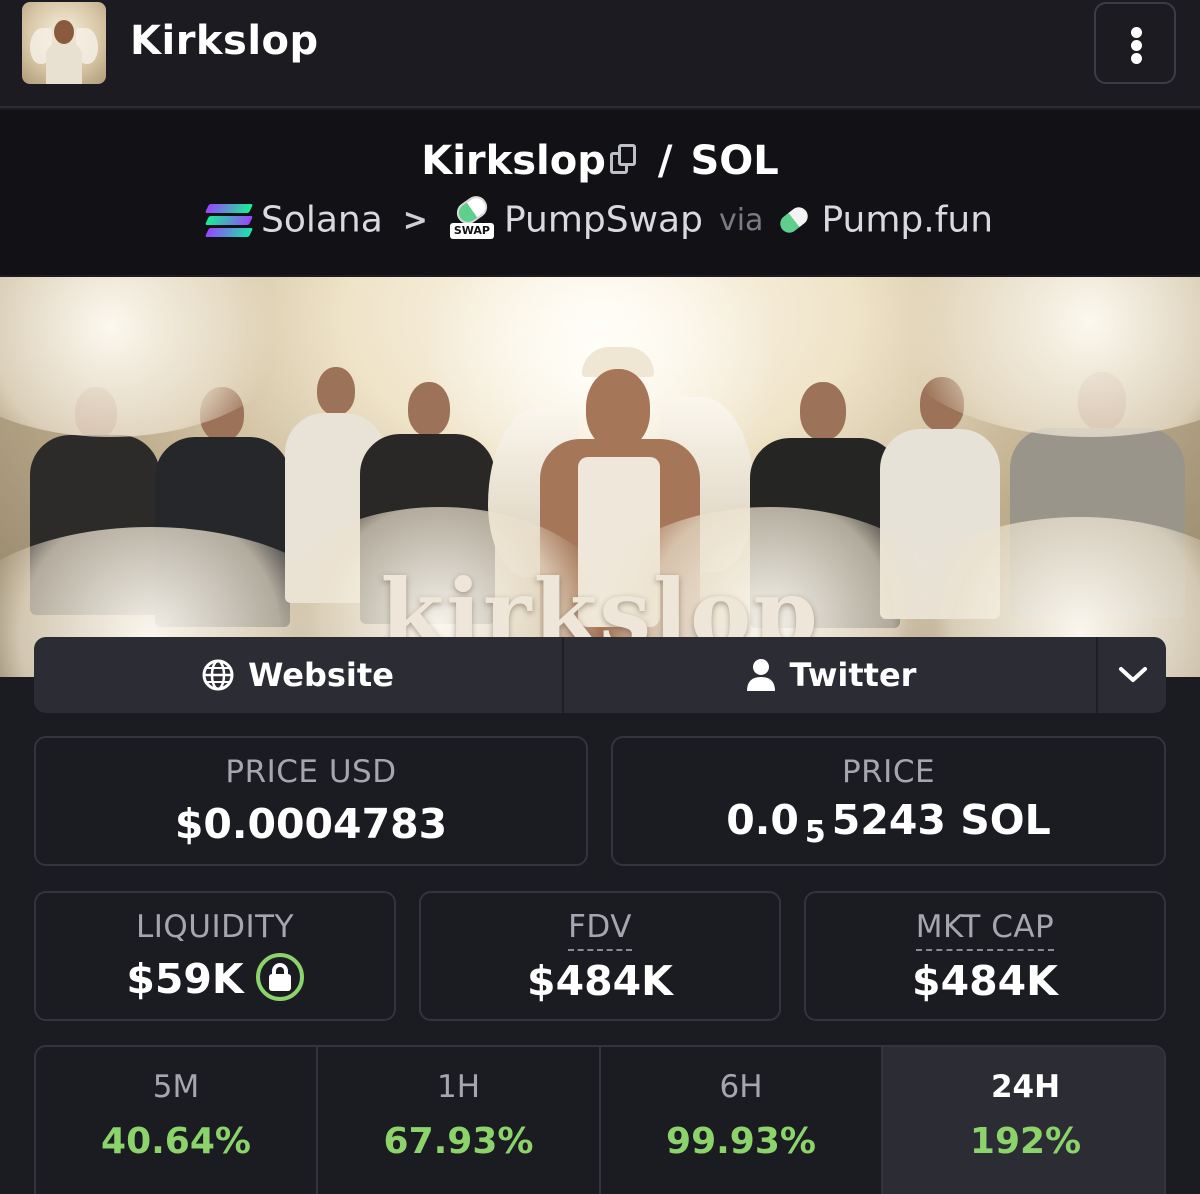  Describe the element at coordinates (603, 220) in the screenshot. I see `dex-name: PumpSwap` at that location.